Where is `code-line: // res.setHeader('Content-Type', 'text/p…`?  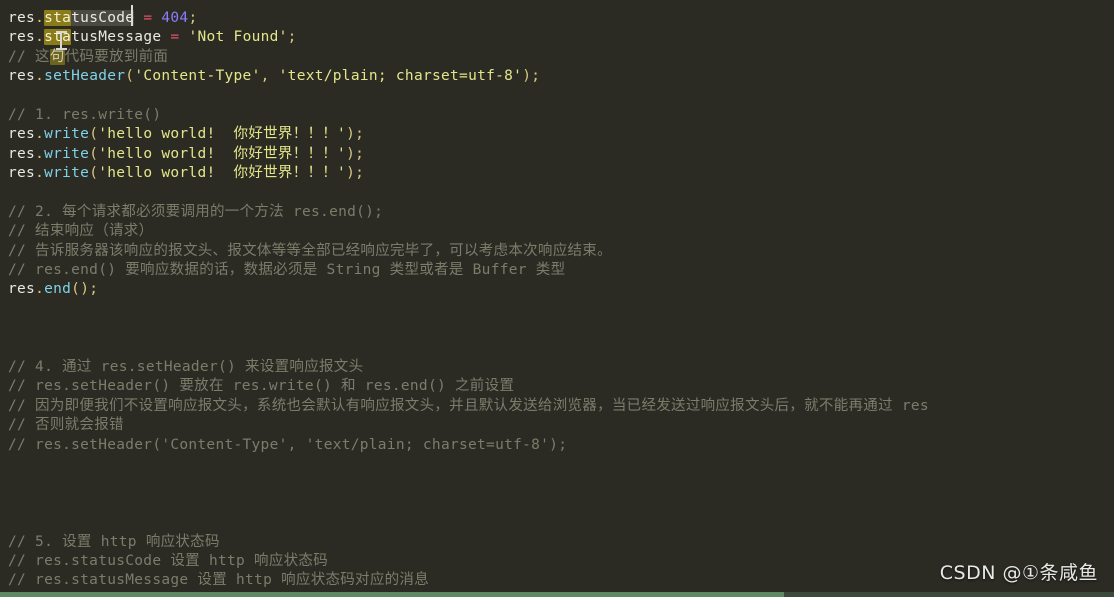 code-line: // res.setHeader('Content-Type', 'text/p… is located at coordinates (561, 445).